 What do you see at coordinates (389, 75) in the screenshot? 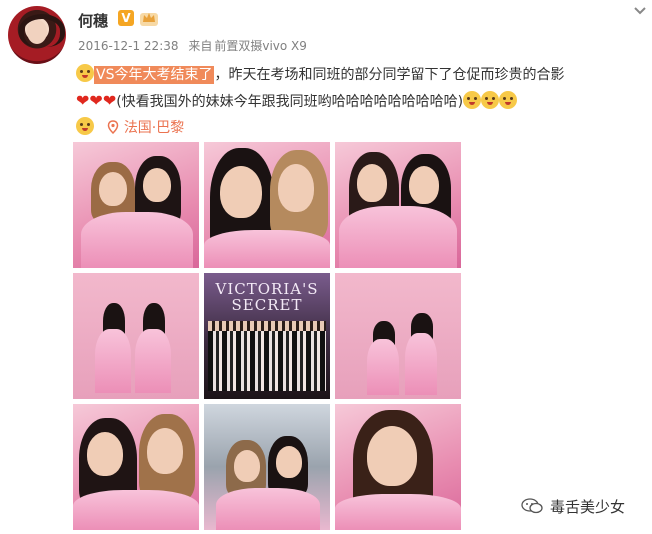
I see `post-line1: ，昨天在考场和同班的部分同学留下了仓促而珍贵的合影` at bounding box center [389, 75].